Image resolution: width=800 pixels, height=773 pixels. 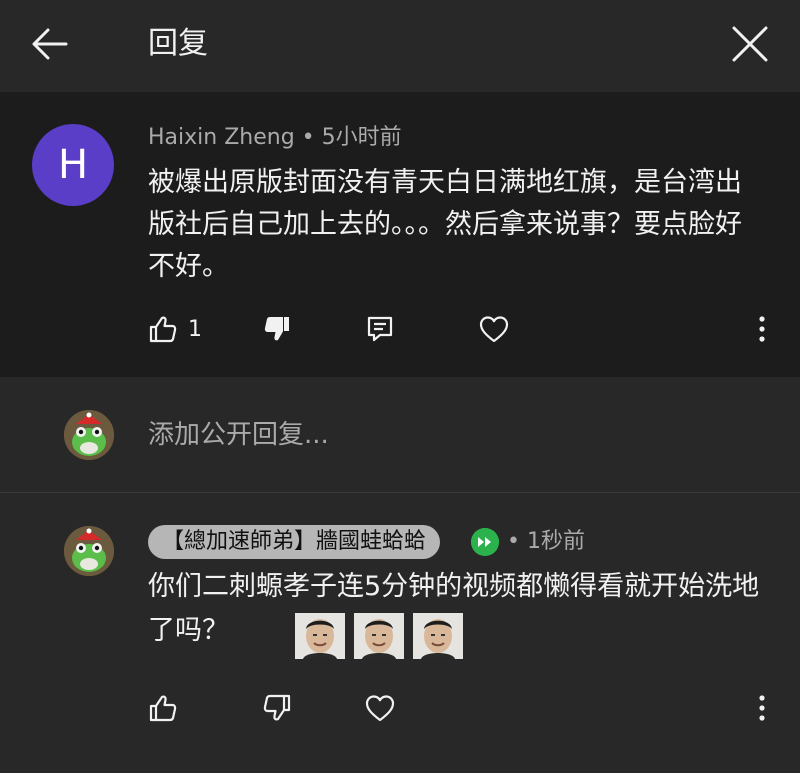 I want to click on top-bar: 回复, so click(x=400, y=46).